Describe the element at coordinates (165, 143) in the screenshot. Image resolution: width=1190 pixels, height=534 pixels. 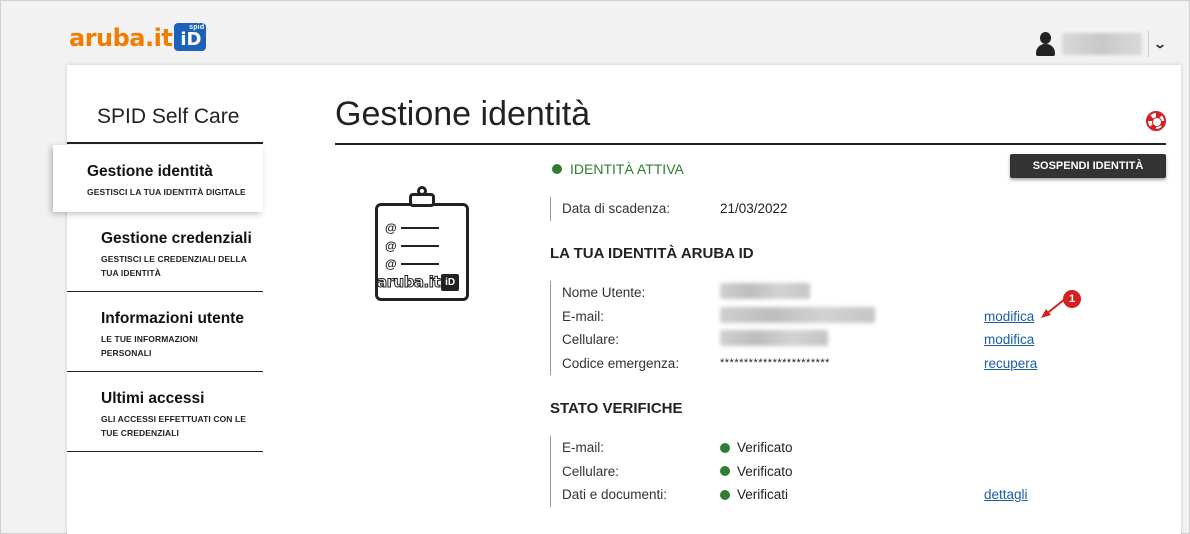
I see `sidebar-divider` at that location.